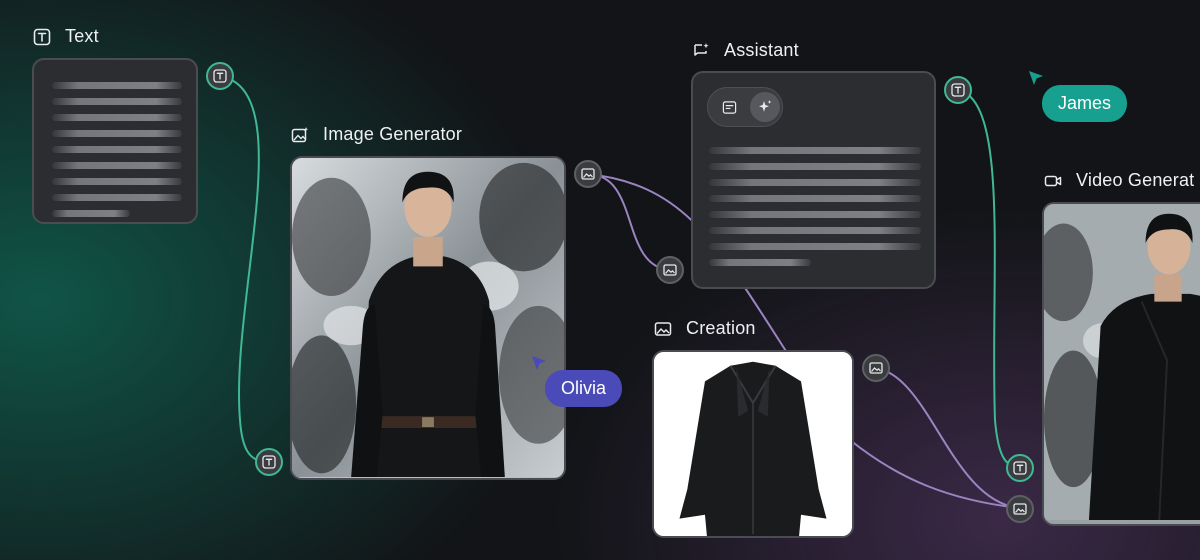  I want to click on list-icon, so click(729, 107).